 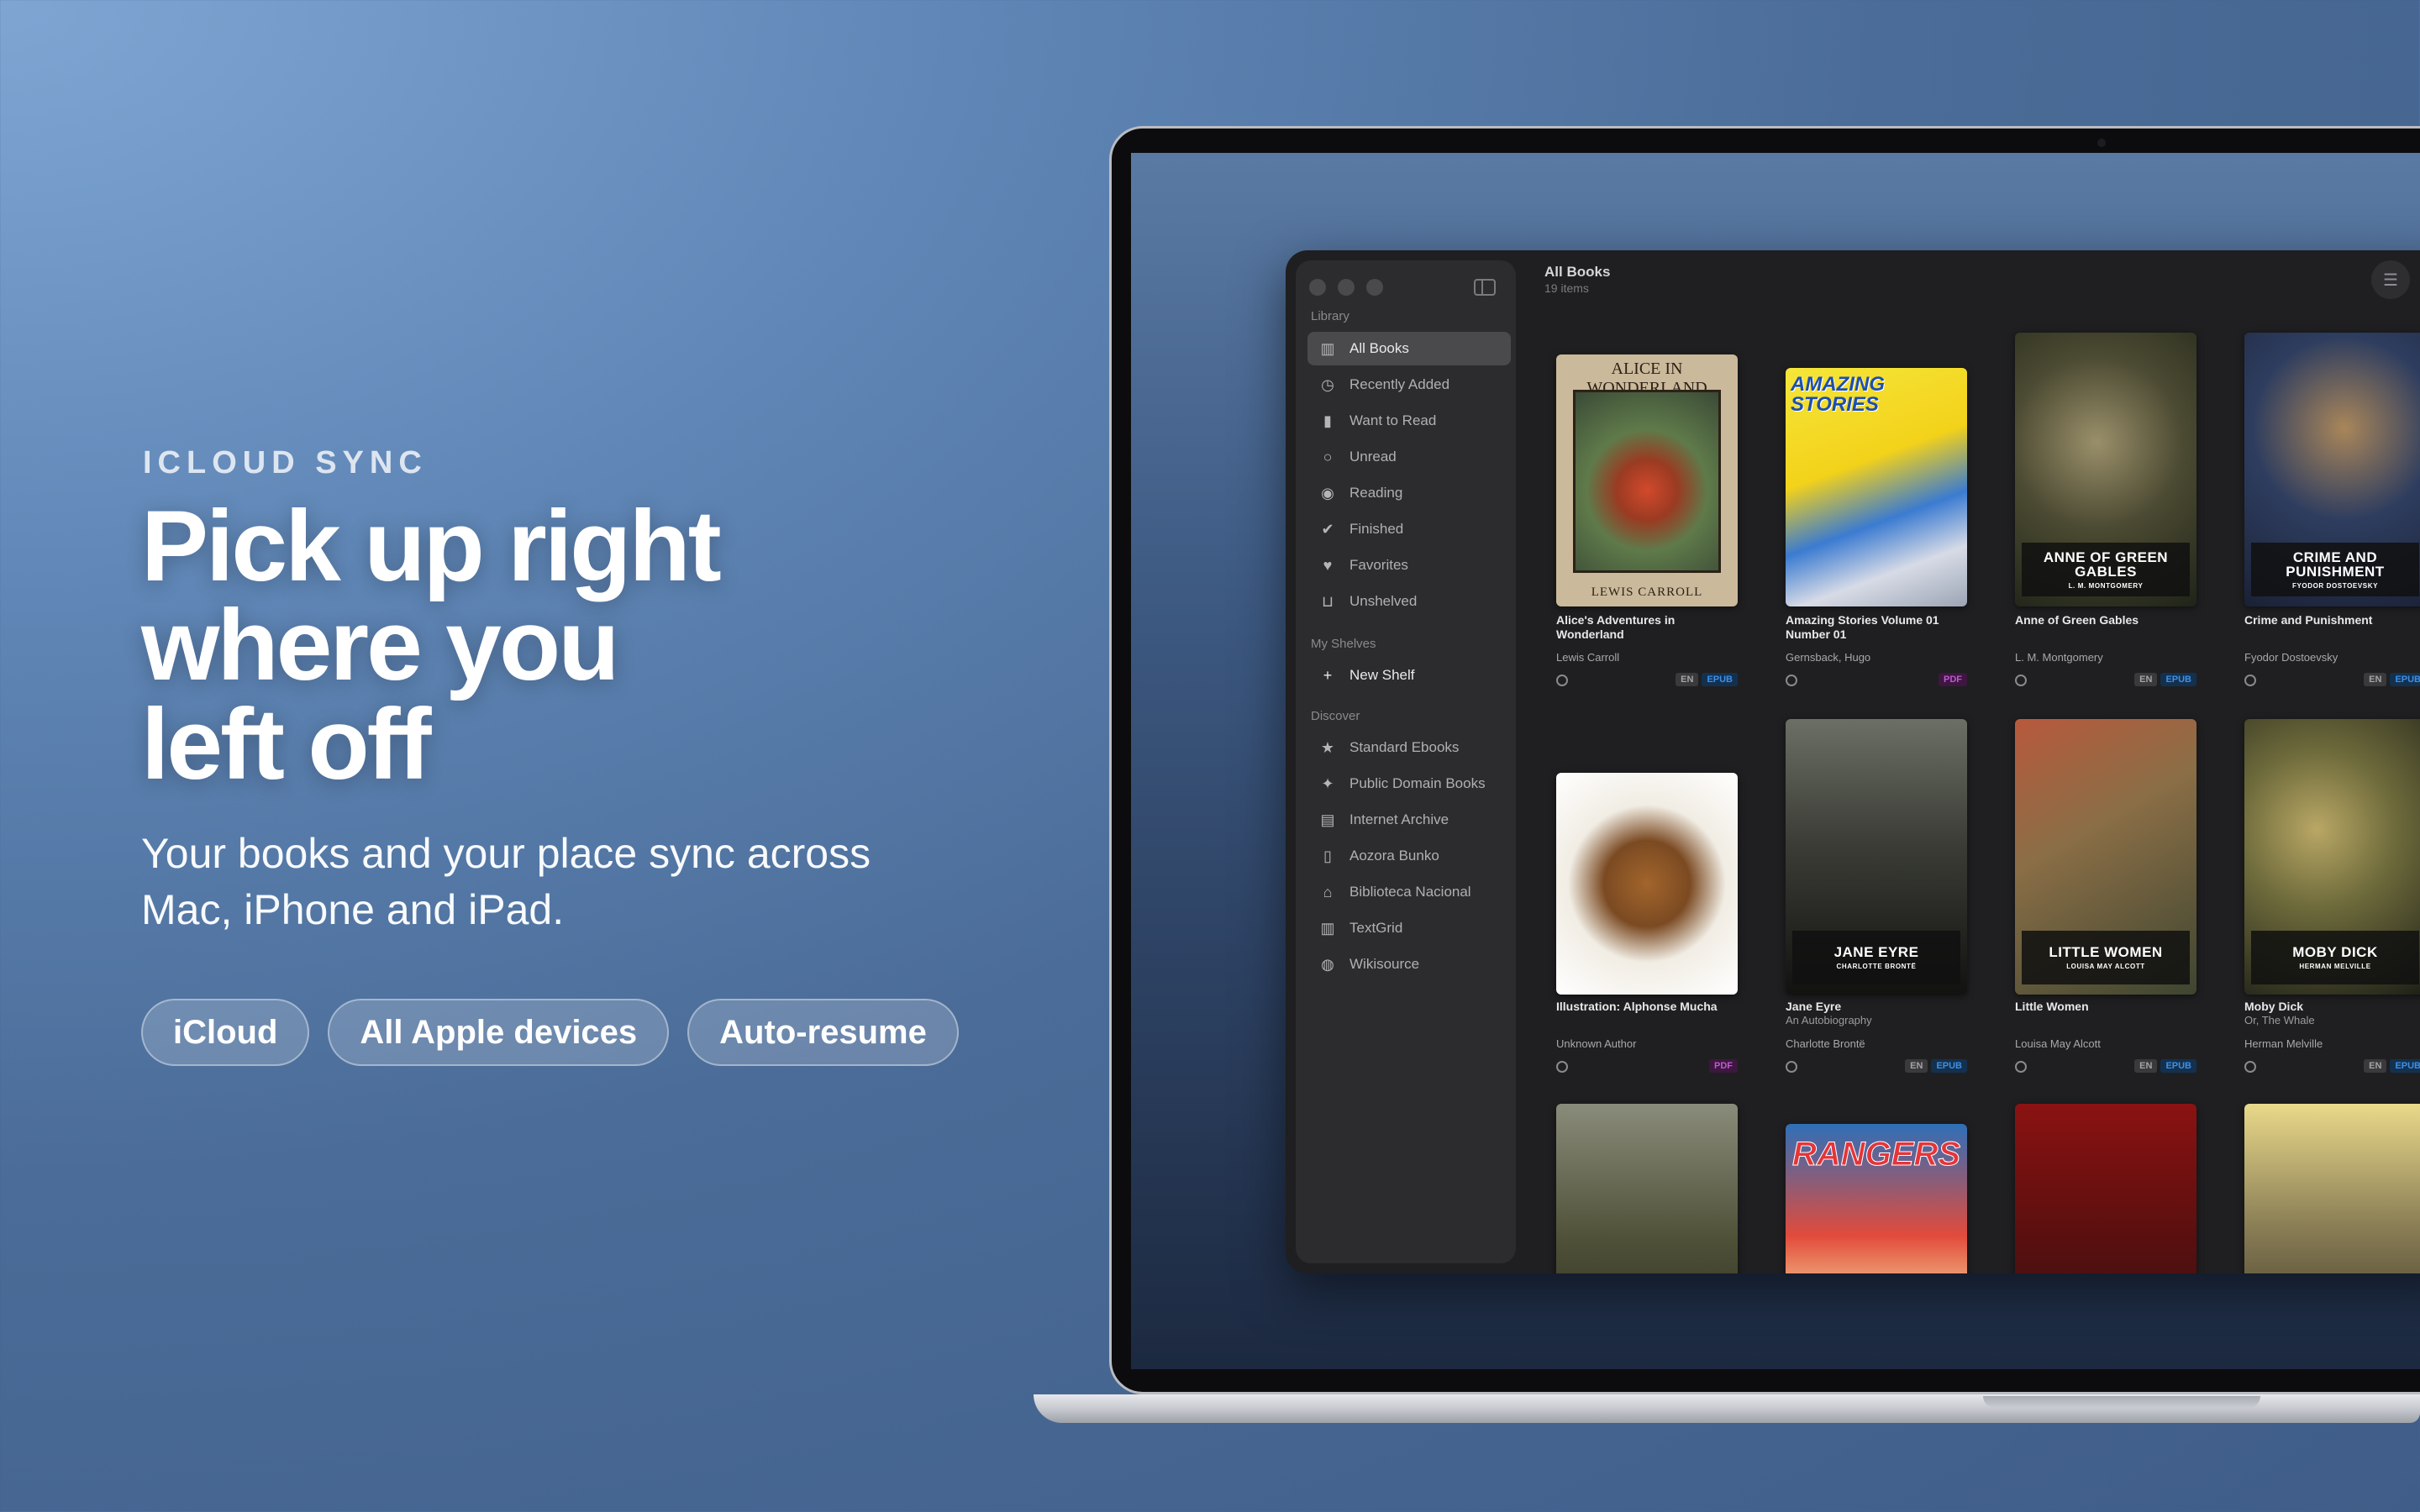 What do you see at coordinates (2105, 469) in the screenshot?
I see `book-cover: ANNE OF GREEN GABLES L. M. MONTGOMERY` at bounding box center [2105, 469].